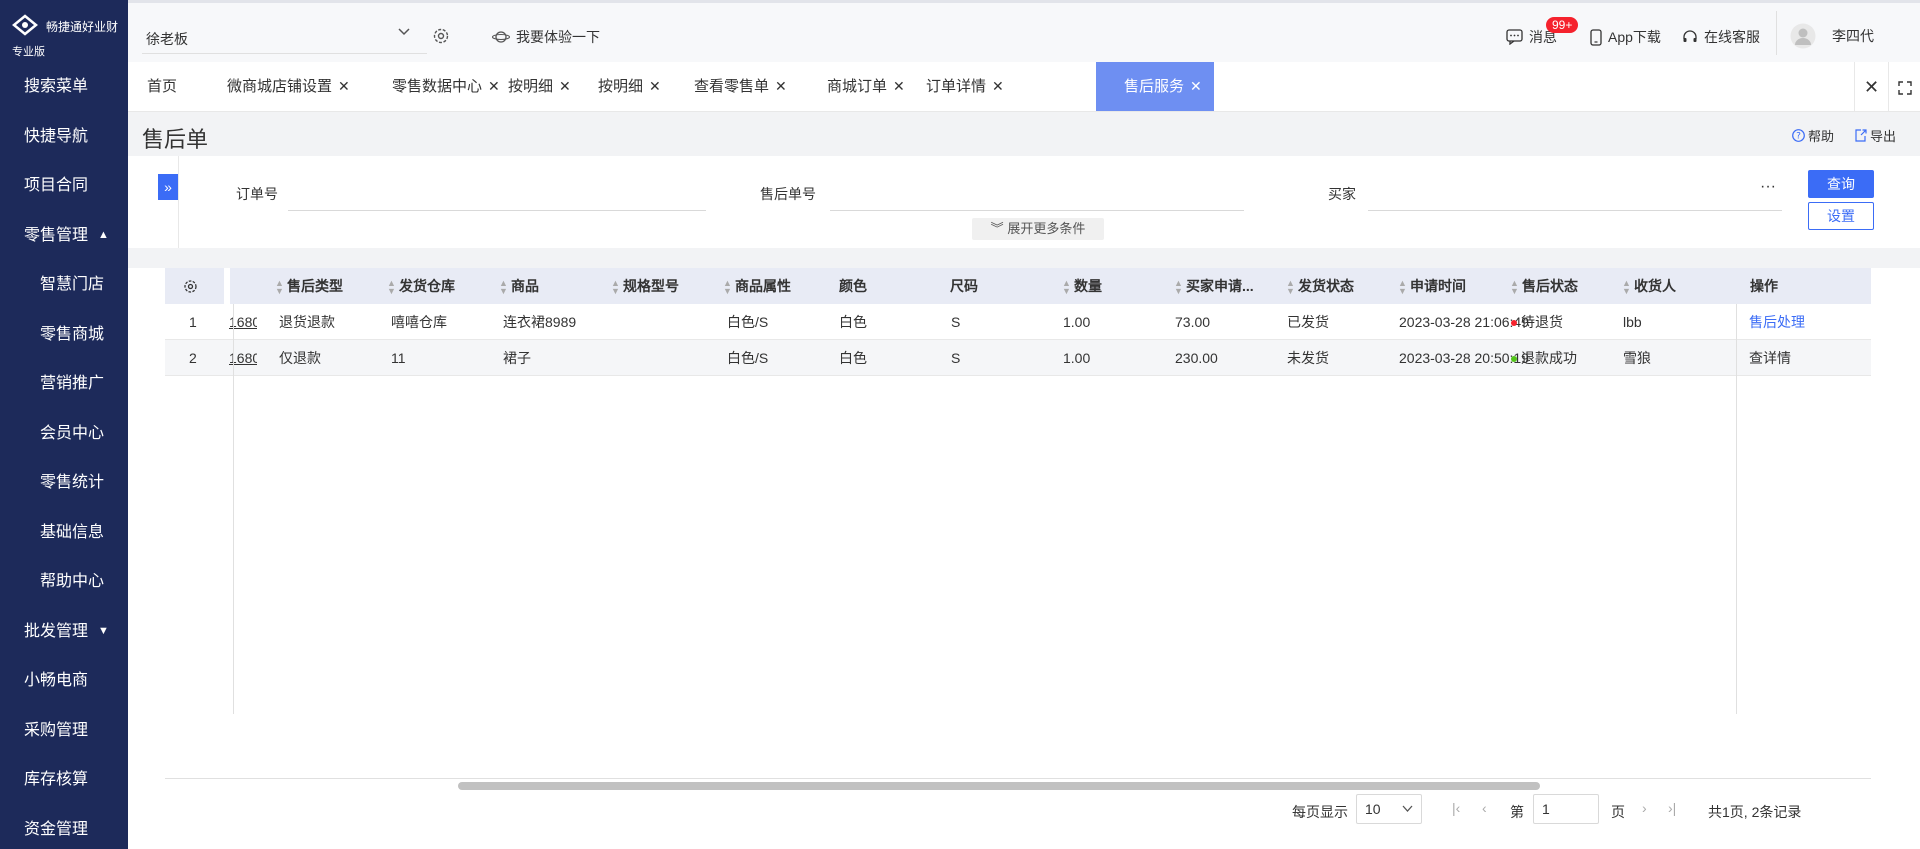  I want to click on column-header-5: 颜色, so click(853, 286).